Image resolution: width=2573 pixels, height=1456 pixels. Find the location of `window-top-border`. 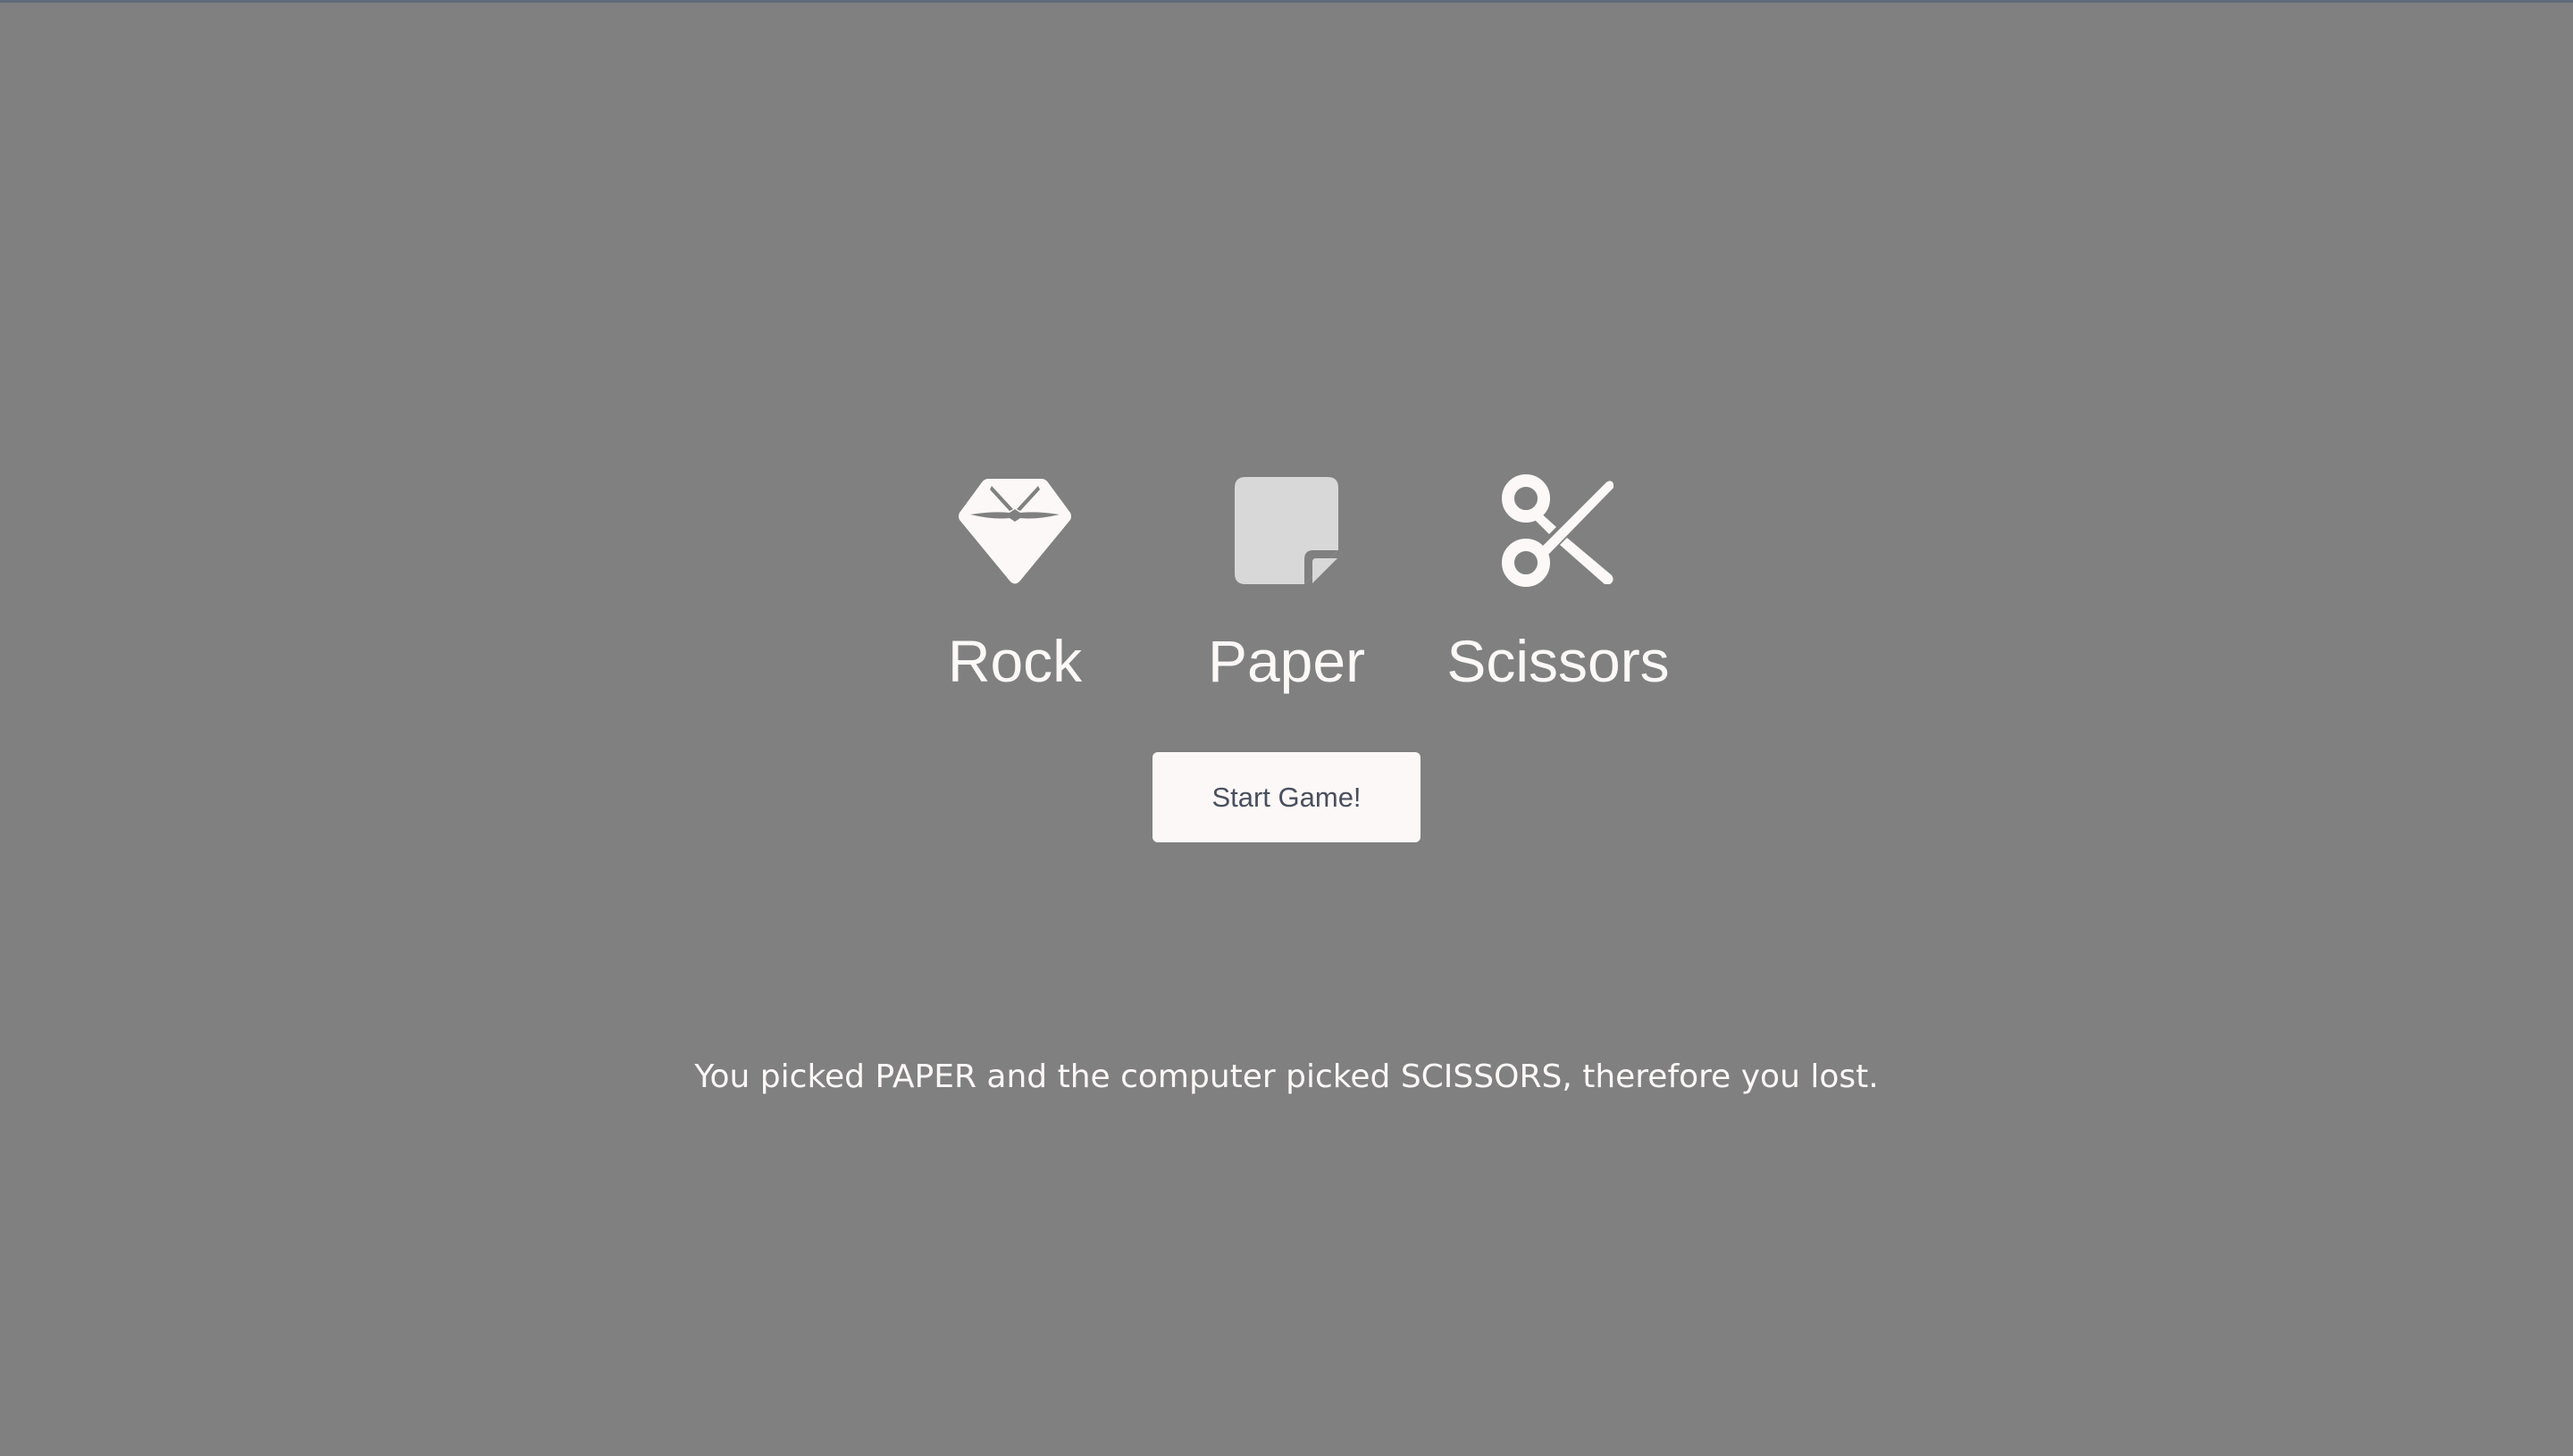

window-top-border is located at coordinates (1286, 1).